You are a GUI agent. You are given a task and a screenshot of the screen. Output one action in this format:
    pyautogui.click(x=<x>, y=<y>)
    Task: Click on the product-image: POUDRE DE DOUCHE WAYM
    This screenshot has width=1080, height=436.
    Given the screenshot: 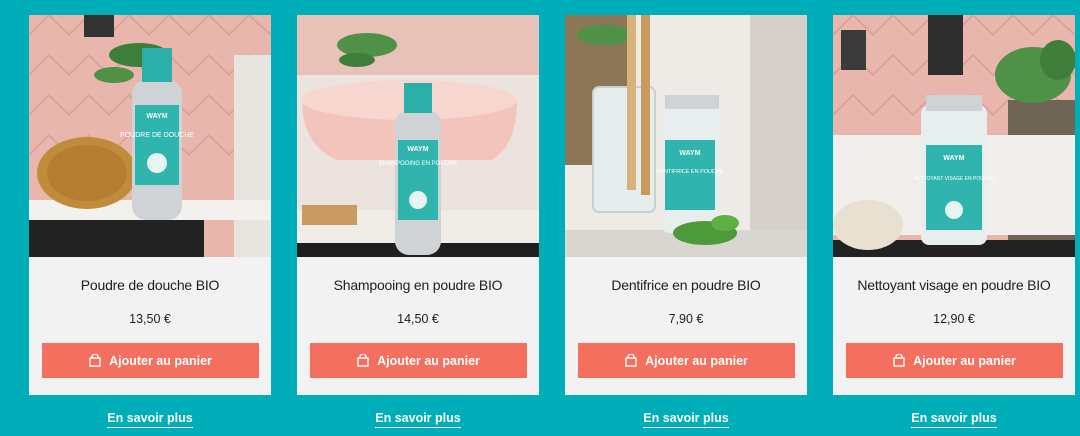 What is the action you would take?
    pyautogui.click(x=150, y=136)
    